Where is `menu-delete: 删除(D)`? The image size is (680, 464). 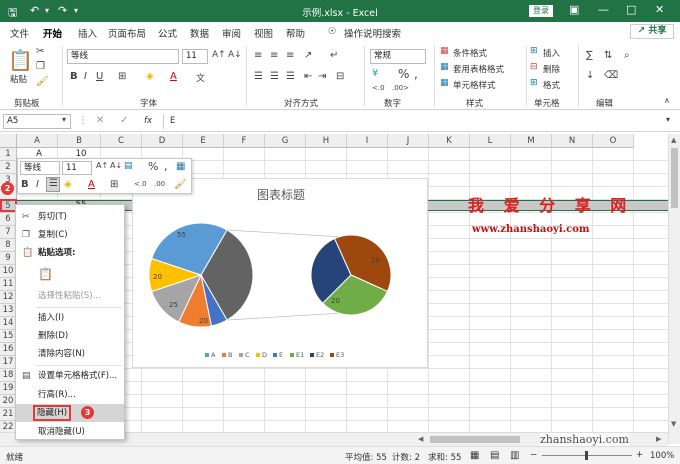 menu-delete: 删除(D) is located at coordinates (70, 336).